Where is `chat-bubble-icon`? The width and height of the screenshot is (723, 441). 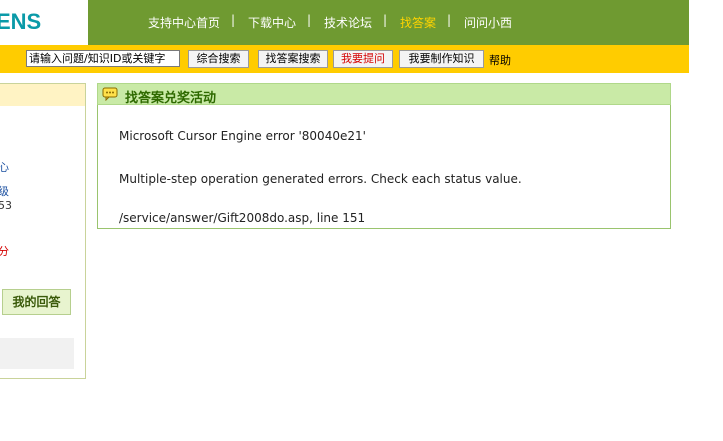 chat-bubble-icon is located at coordinates (110, 94).